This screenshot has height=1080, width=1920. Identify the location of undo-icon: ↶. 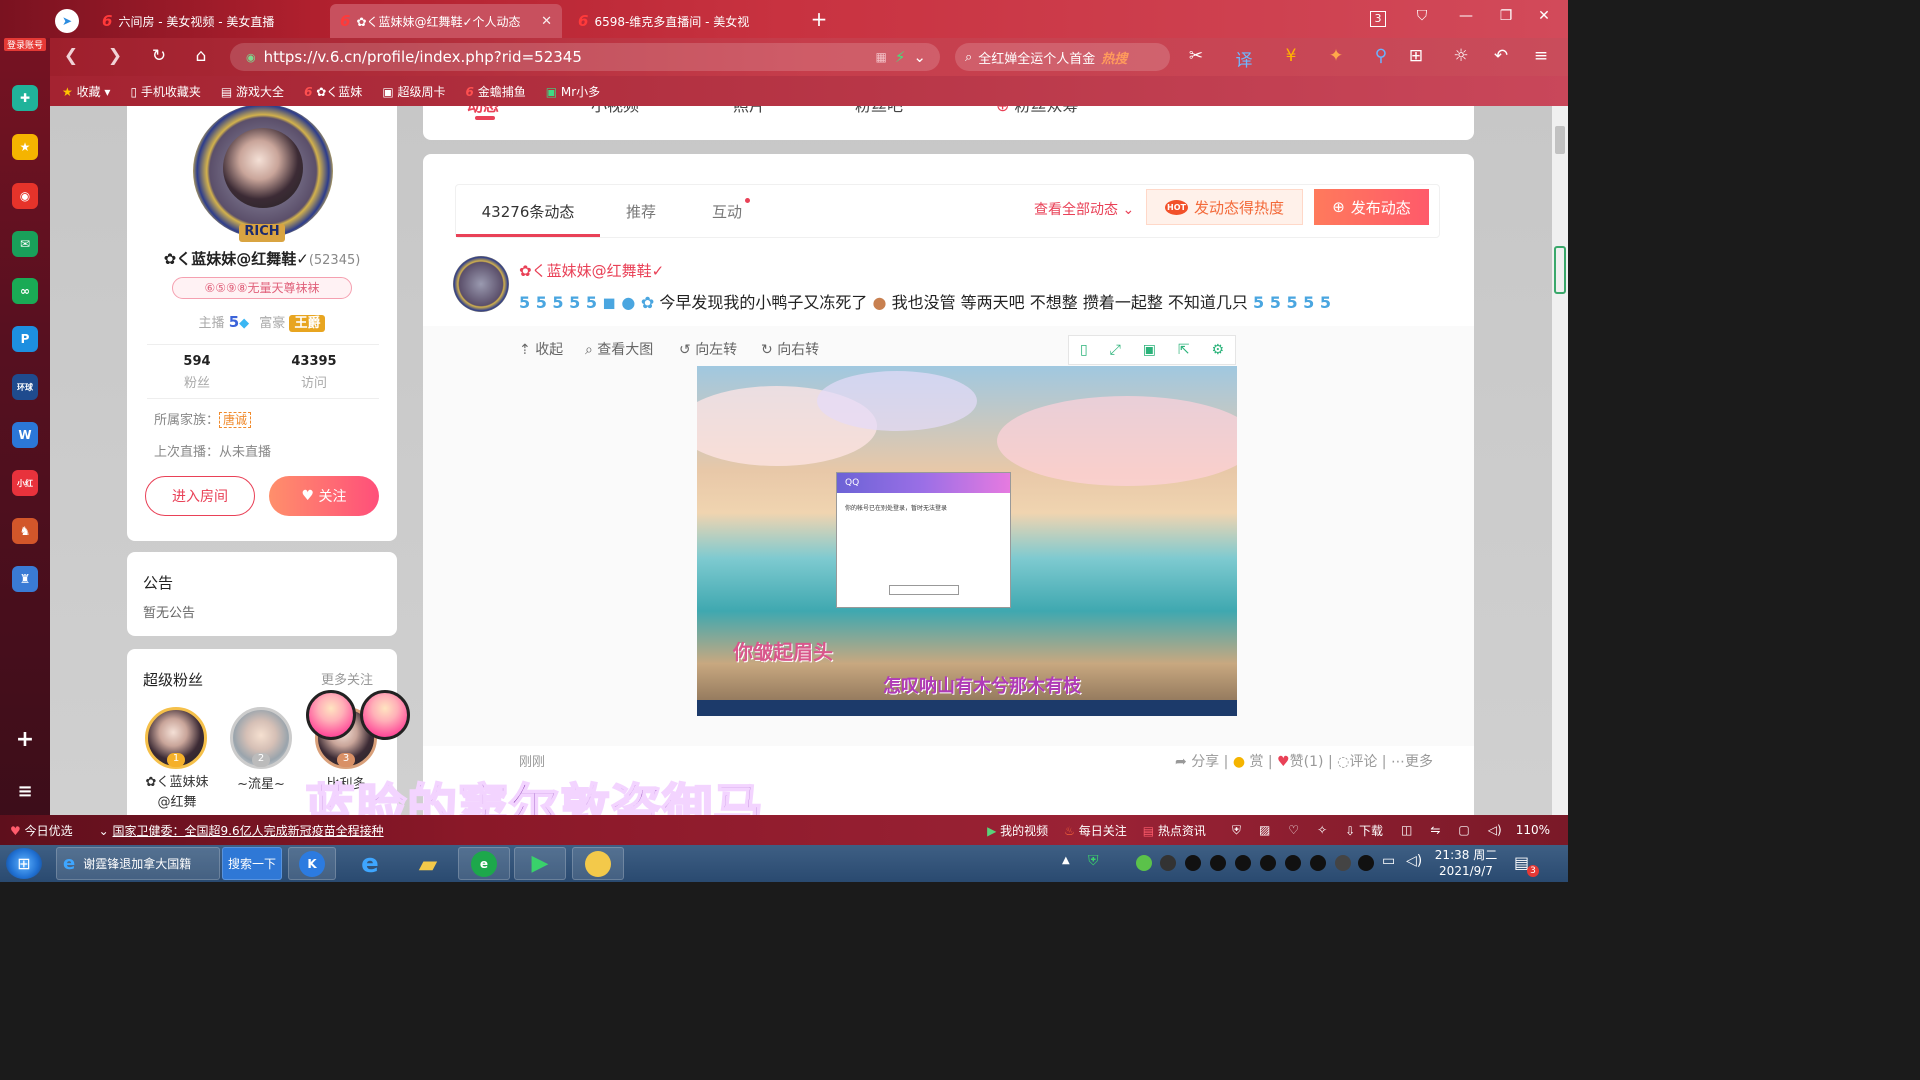
(1501, 56).